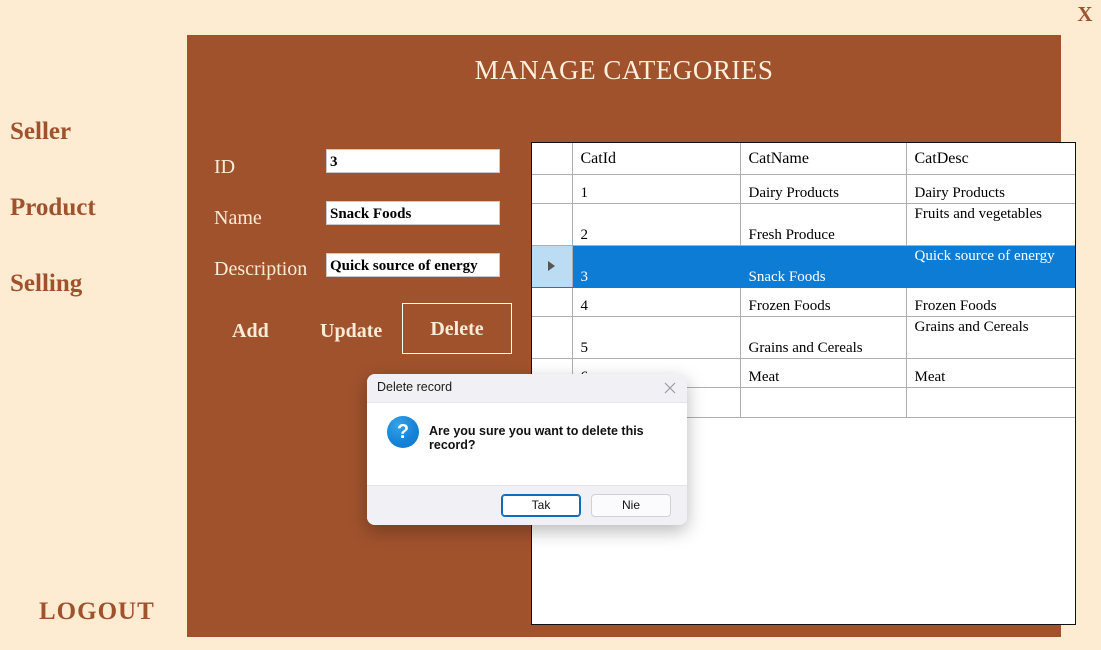 The width and height of the screenshot is (1101, 650). What do you see at coordinates (261, 269) in the screenshot?
I see `description-label: Description` at bounding box center [261, 269].